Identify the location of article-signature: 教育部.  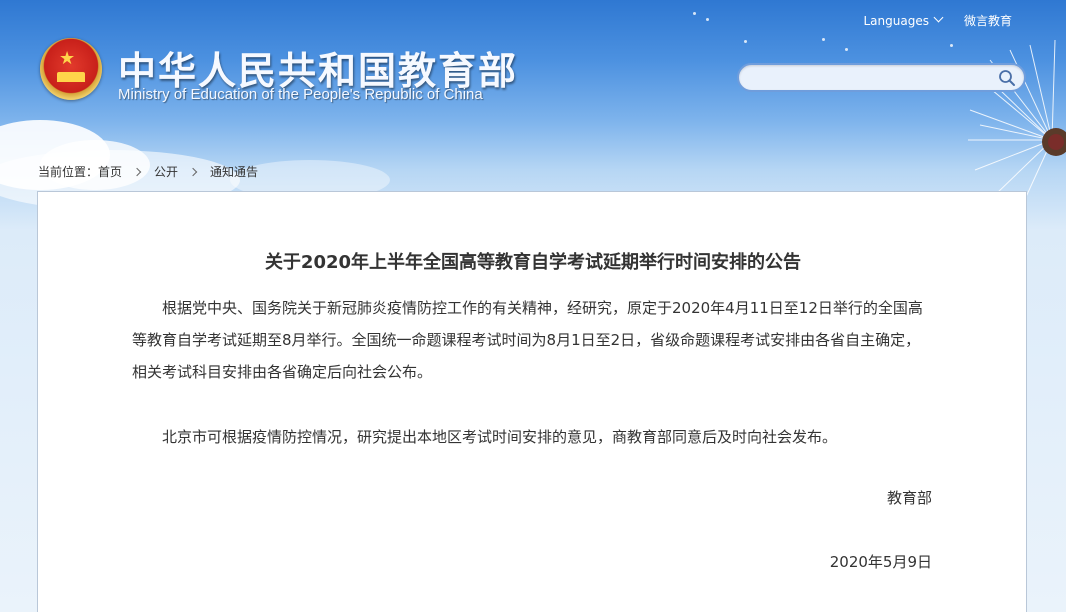
(909, 498).